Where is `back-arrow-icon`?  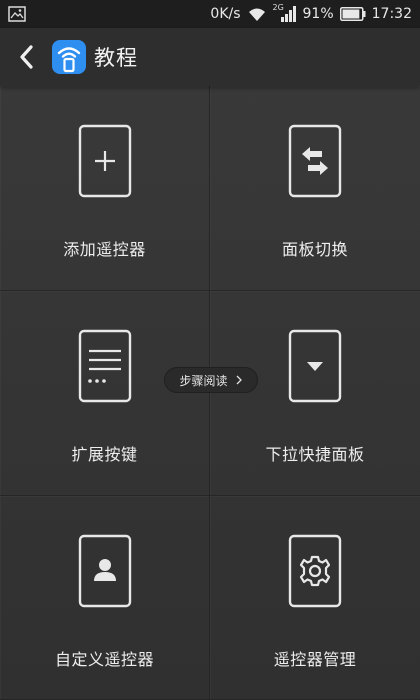 back-arrow-icon is located at coordinates (27, 57).